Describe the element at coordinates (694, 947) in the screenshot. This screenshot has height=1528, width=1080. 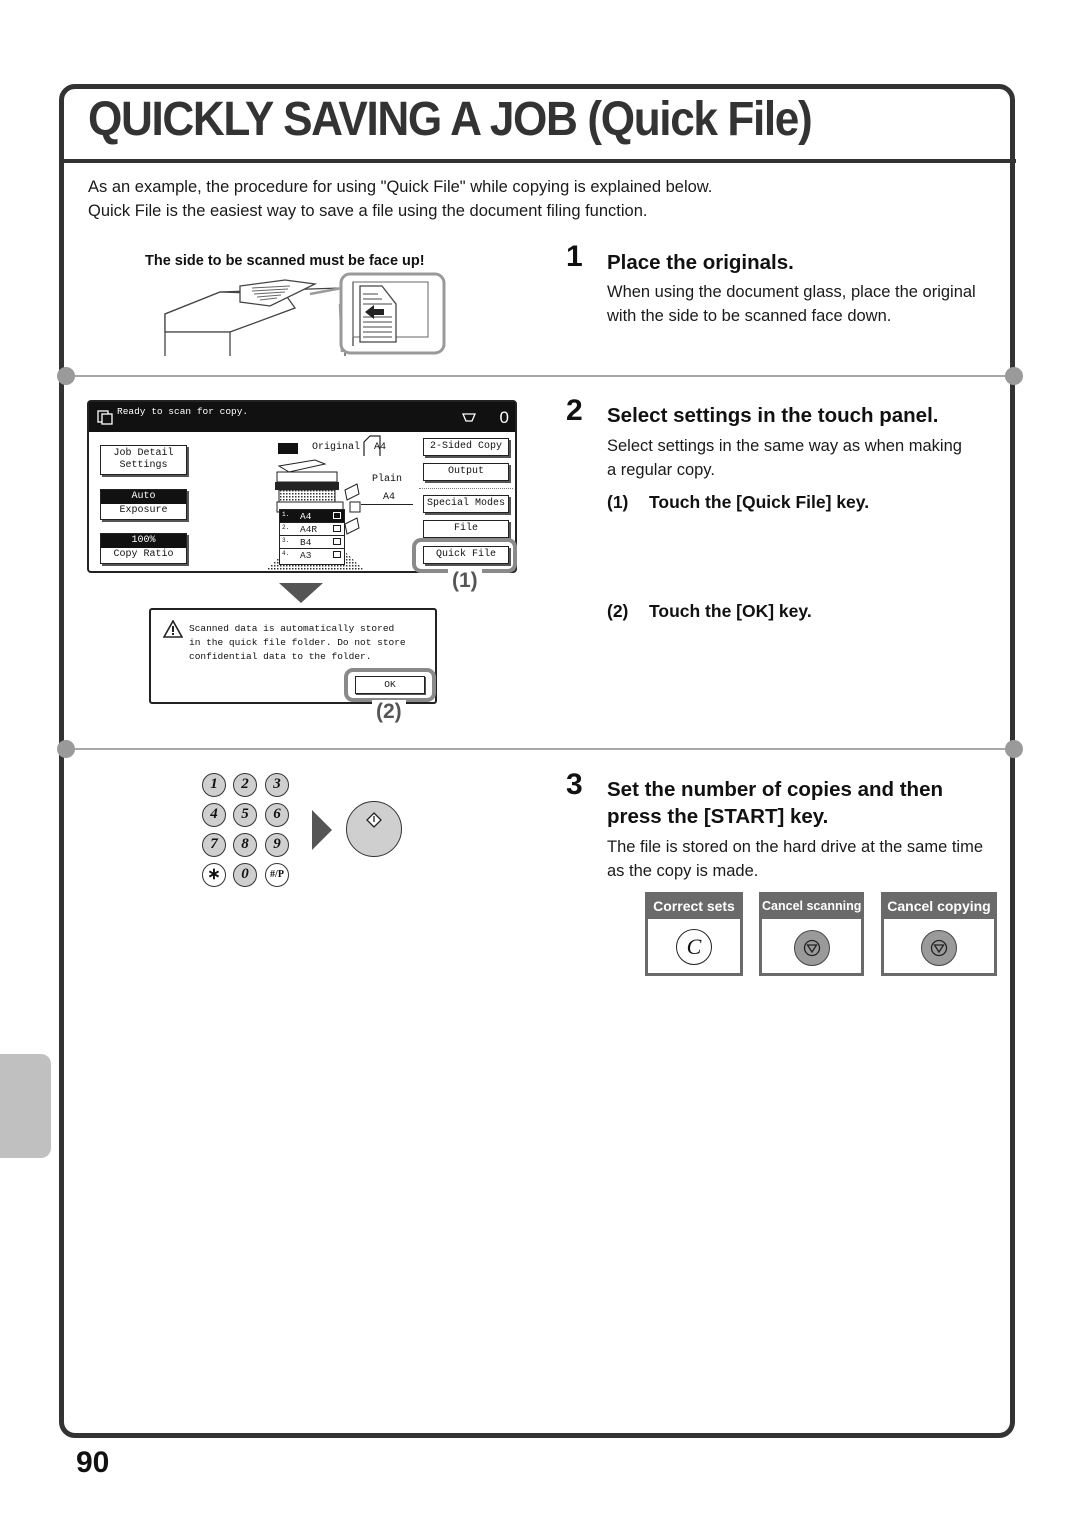
I see `clear-c-icon: C` at that location.